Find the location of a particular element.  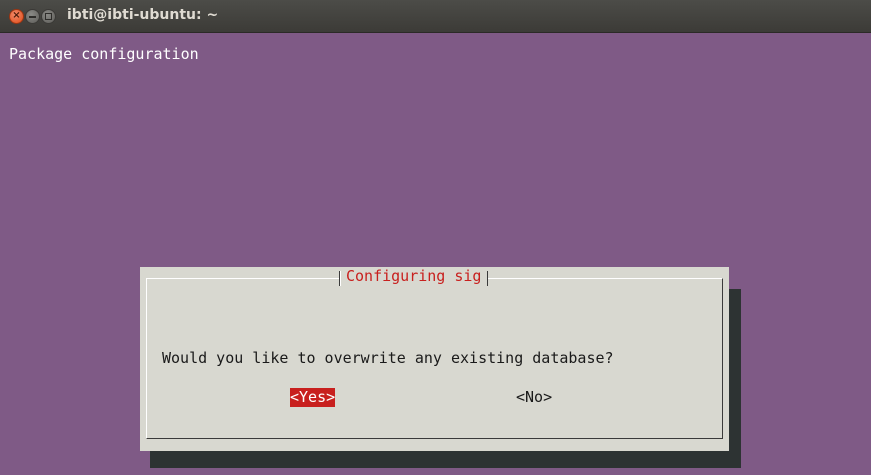

no-button: <No> is located at coordinates (534, 397).